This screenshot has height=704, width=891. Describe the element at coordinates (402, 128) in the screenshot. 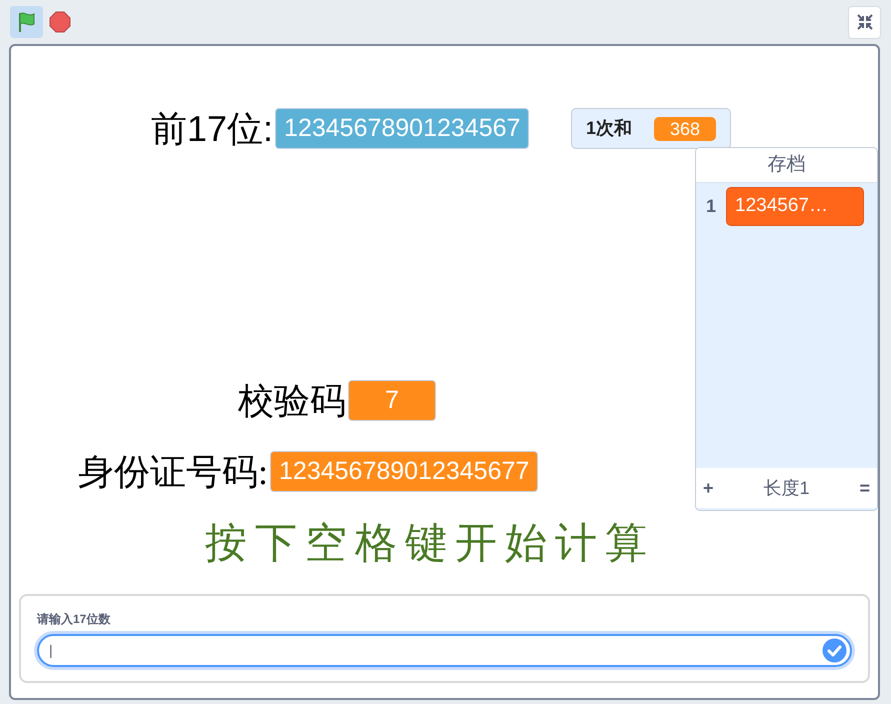

I see `variable-value: 12345678901234567` at that location.